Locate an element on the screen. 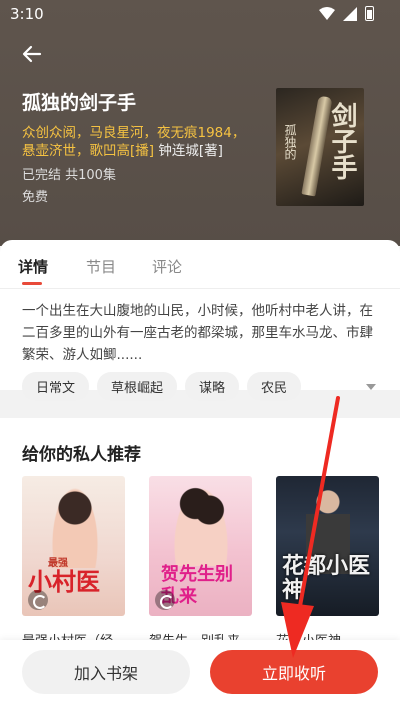 The width and height of the screenshot is (400, 711). tag-list: 日常文 草根崛起 谋略 农民 is located at coordinates (162, 386).